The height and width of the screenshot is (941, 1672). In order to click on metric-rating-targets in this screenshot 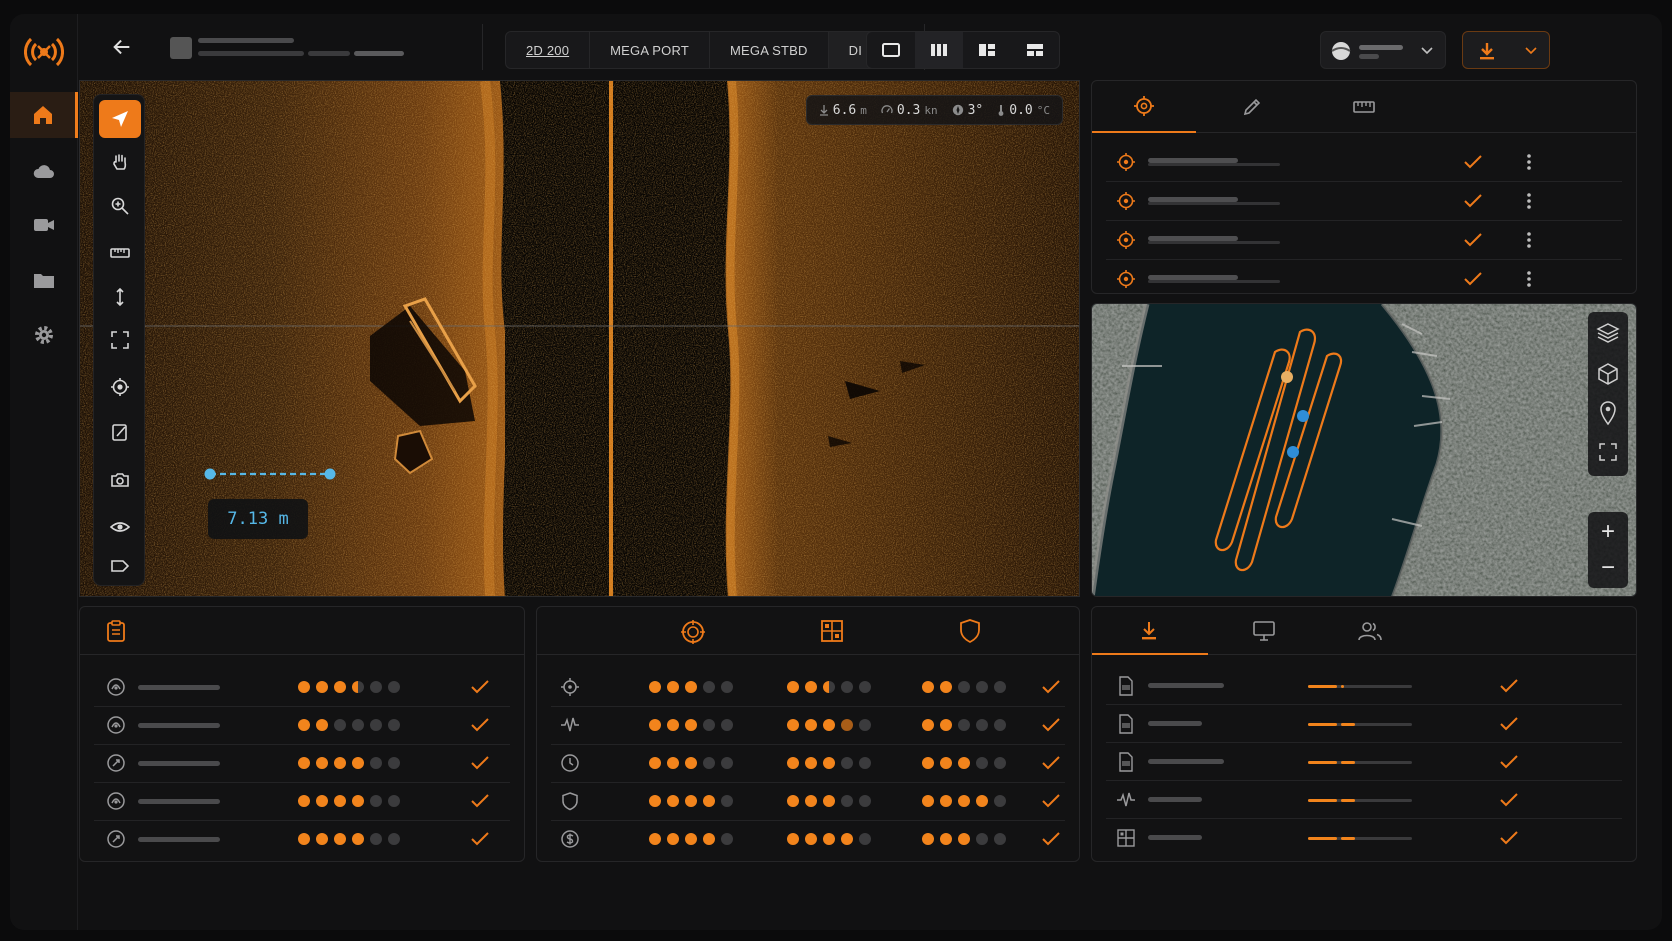, I will do `click(691, 763)`.